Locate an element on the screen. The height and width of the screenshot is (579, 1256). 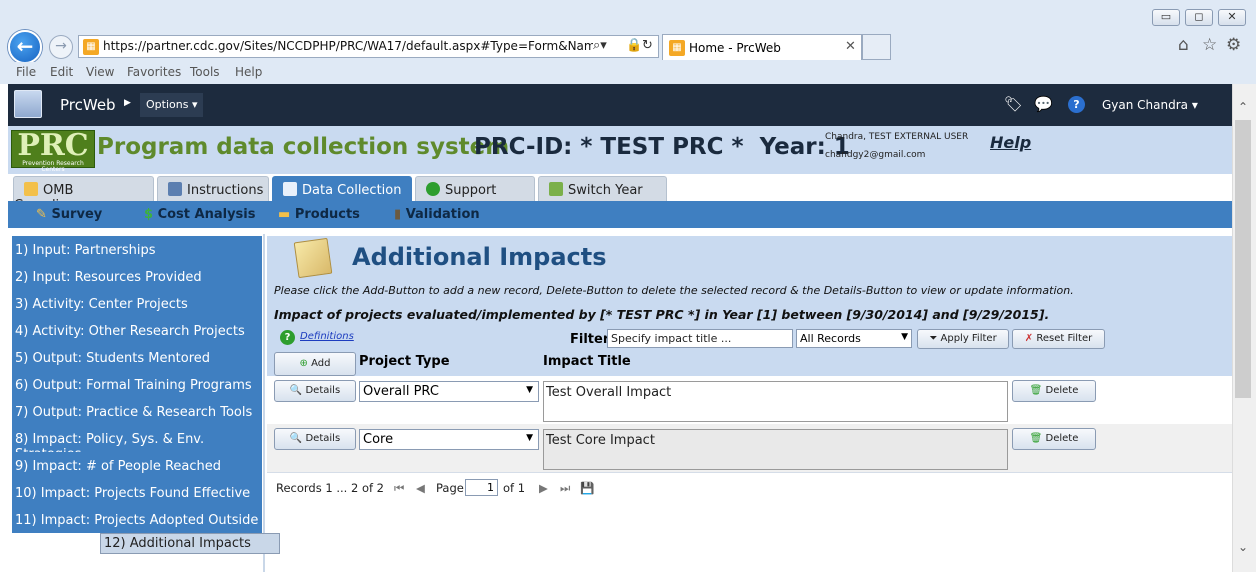
subnav-products: ▬ Products is located at coordinates (319, 214).